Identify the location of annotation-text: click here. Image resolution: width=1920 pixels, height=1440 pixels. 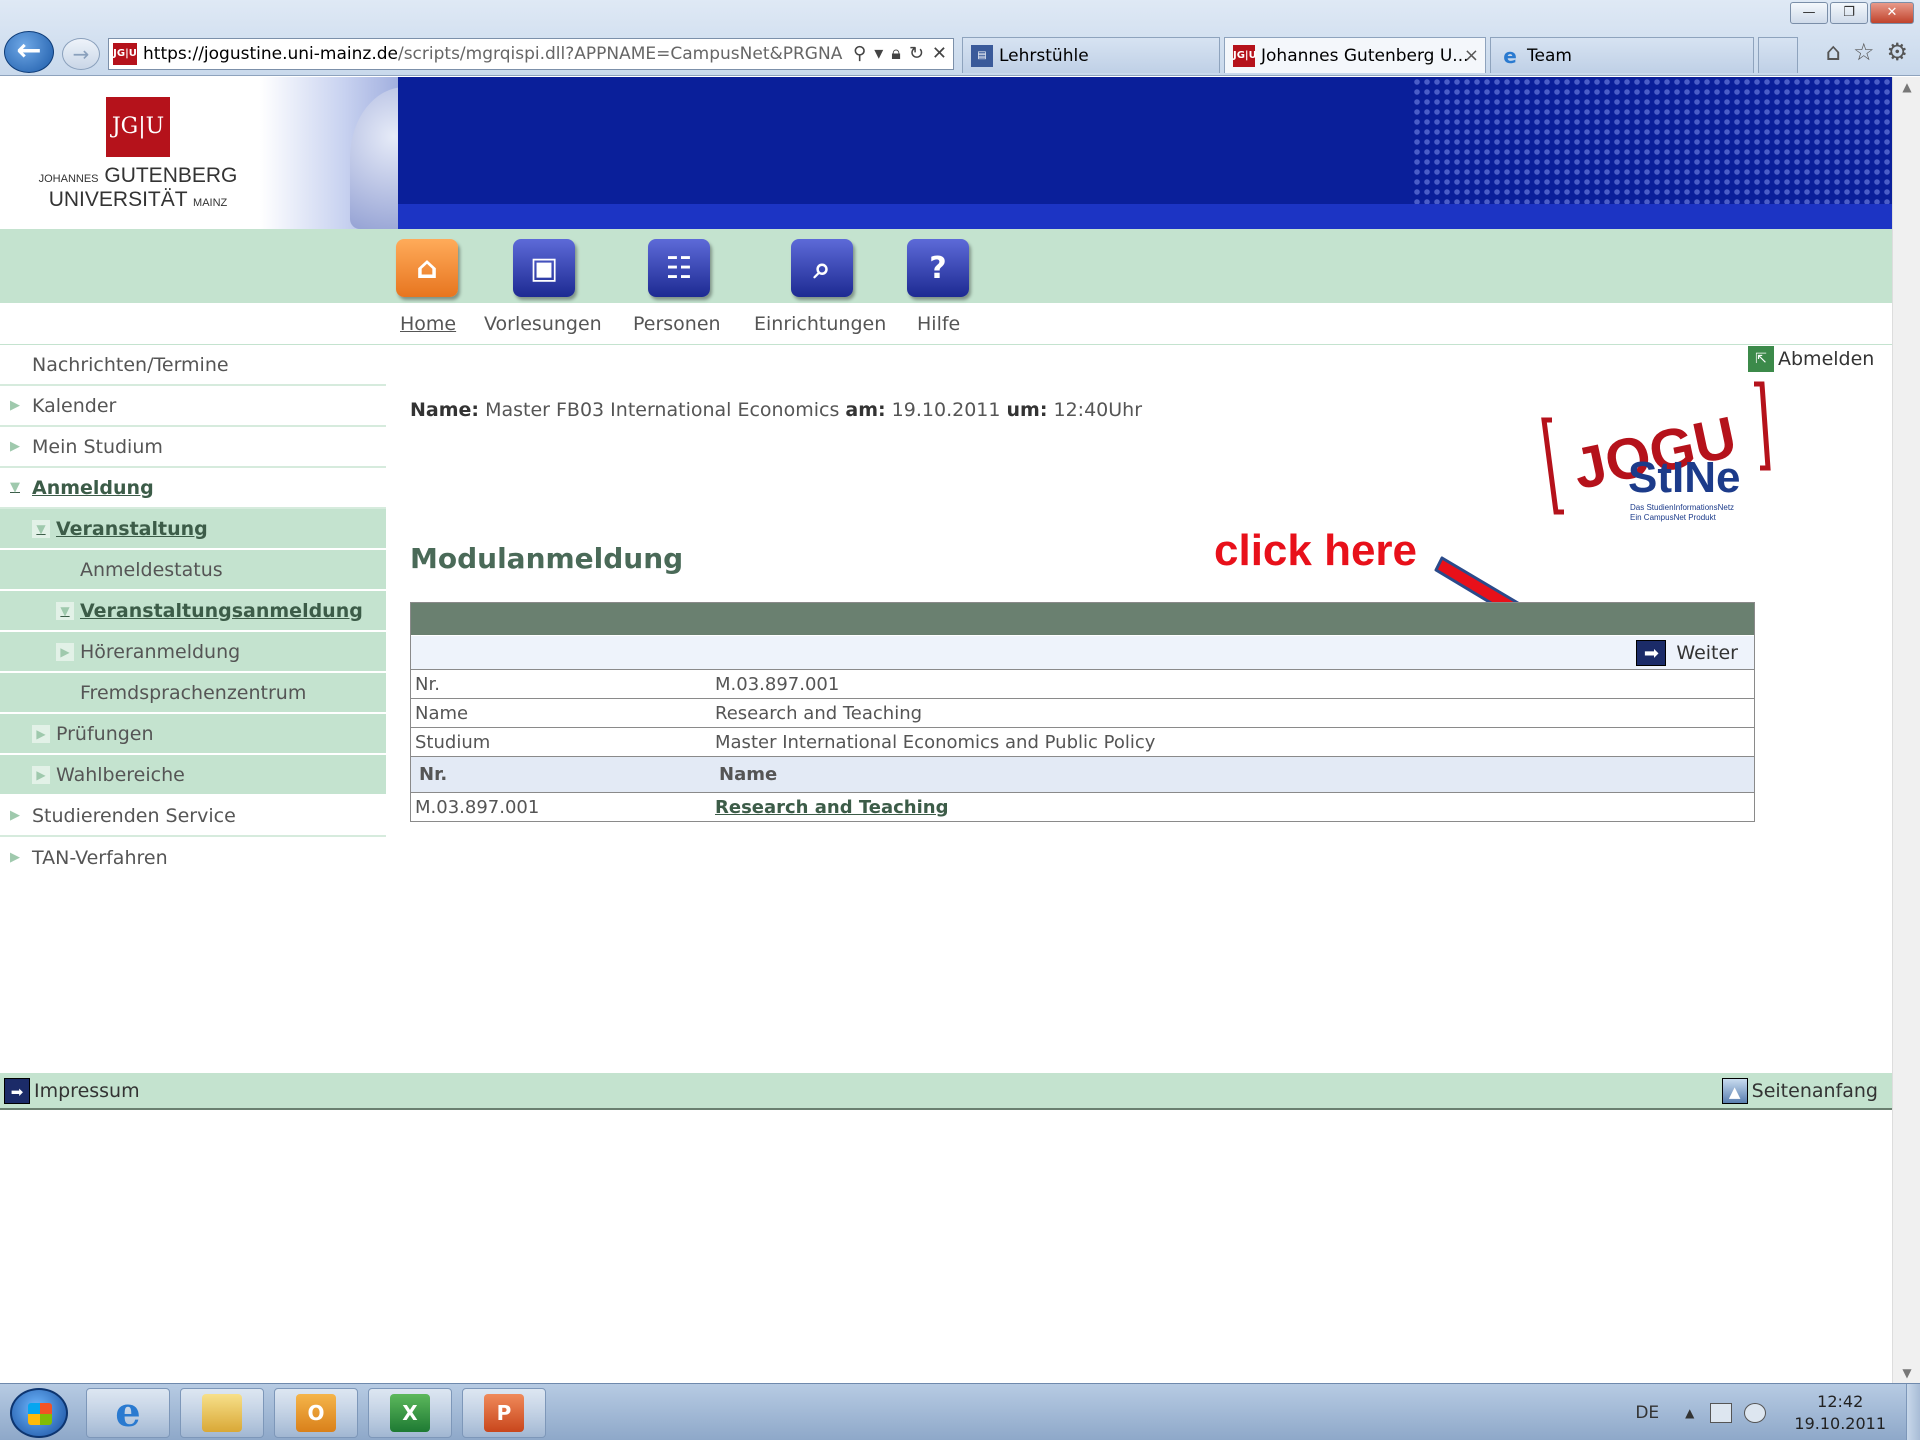
(1316, 550).